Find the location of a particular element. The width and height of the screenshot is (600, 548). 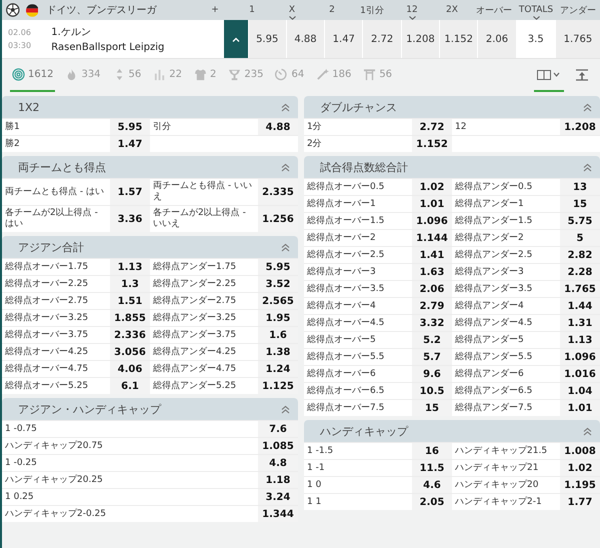

market-header: ダブルチャンス is located at coordinates (452, 107).